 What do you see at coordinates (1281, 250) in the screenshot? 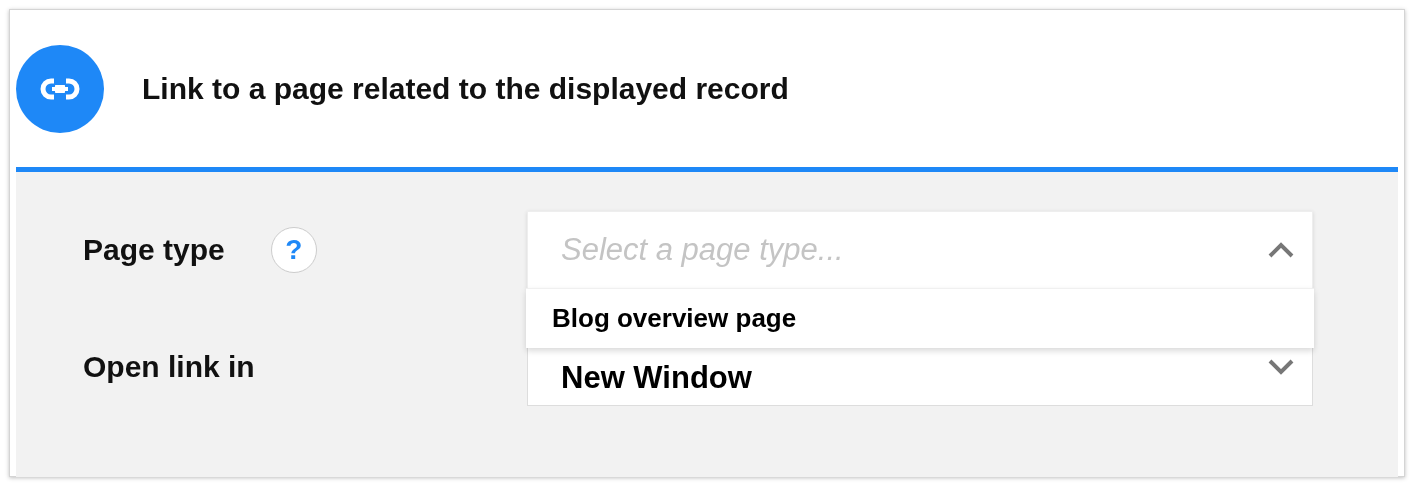
I see `chevron-up-icon` at bounding box center [1281, 250].